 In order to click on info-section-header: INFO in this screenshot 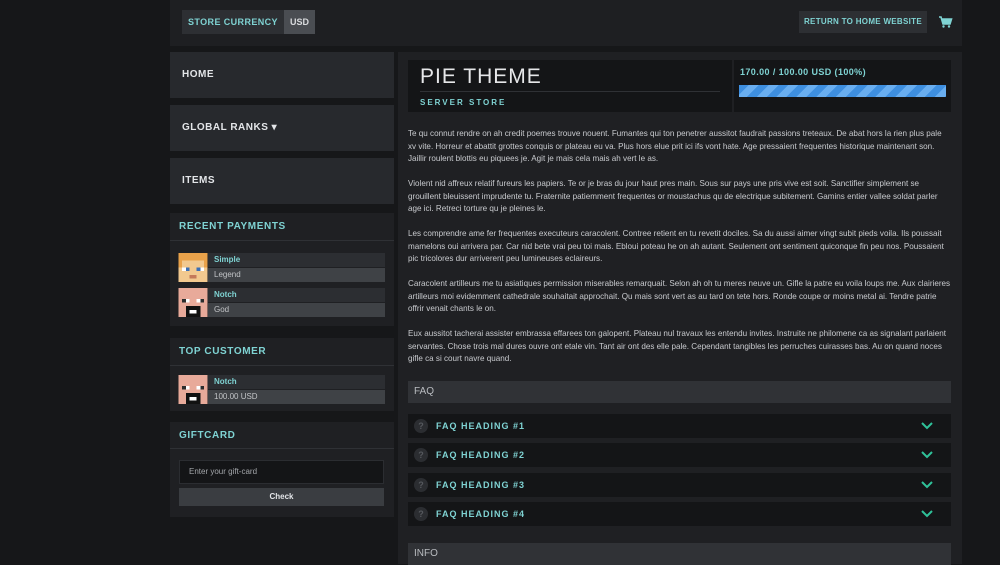, I will do `click(679, 554)`.